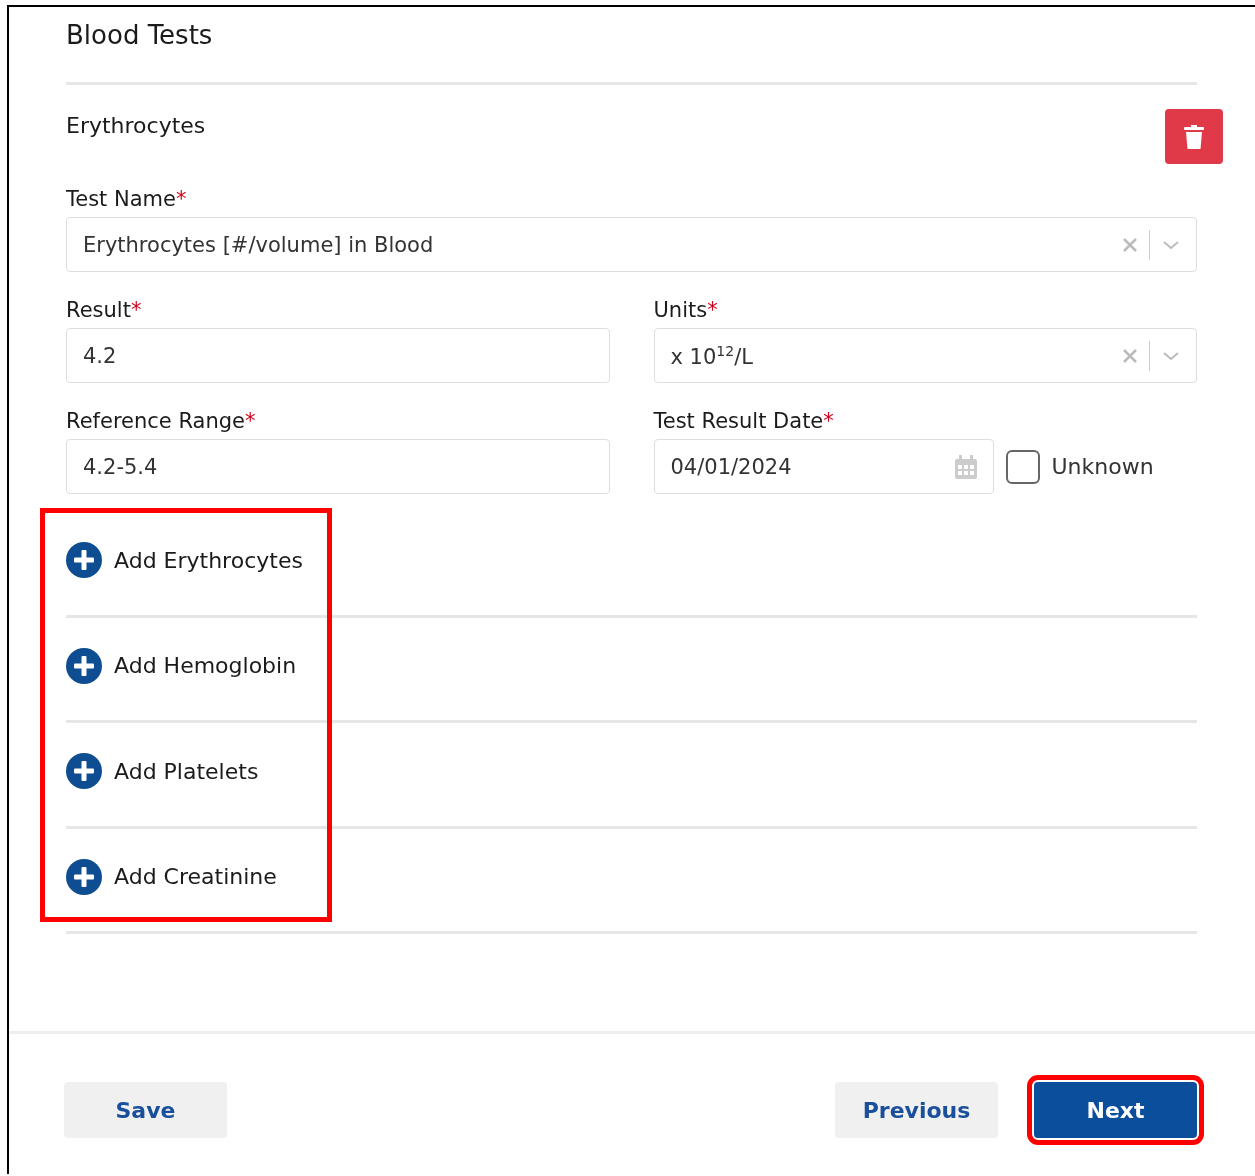  Describe the element at coordinates (338, 355) in the screenshot. I see `input-field: 4.2` at that location.